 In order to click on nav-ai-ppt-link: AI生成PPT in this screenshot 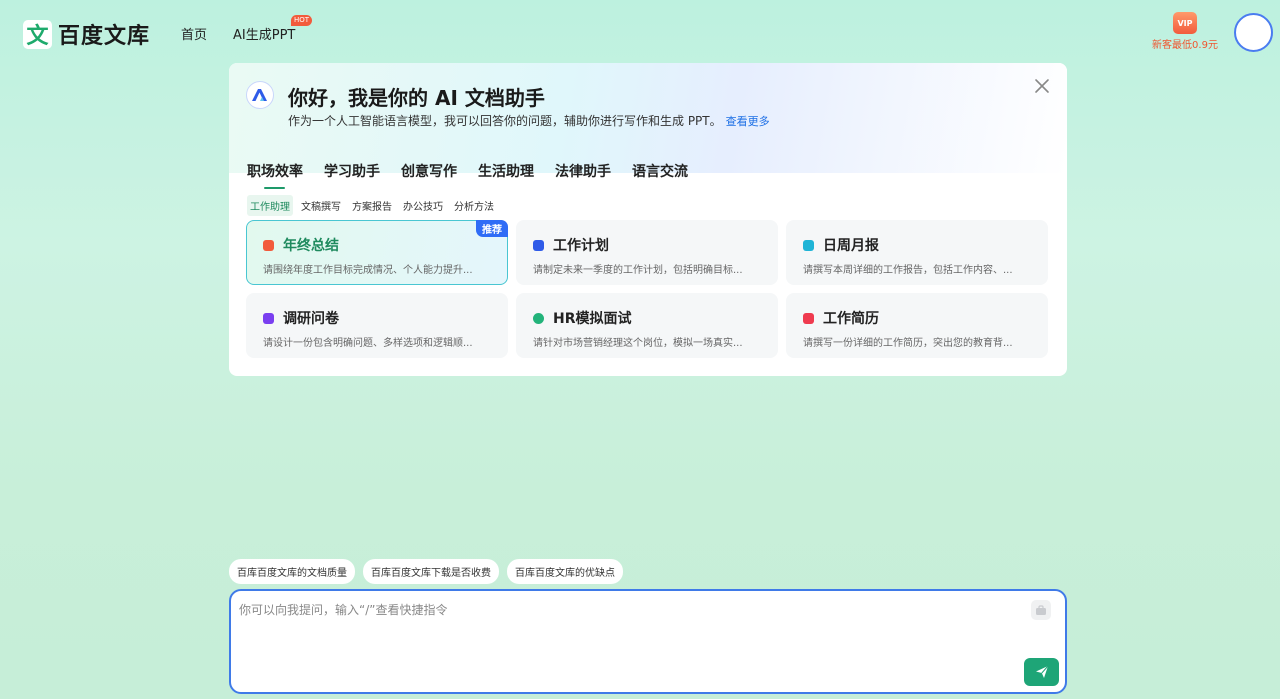, I will do `click(264, 33)`.